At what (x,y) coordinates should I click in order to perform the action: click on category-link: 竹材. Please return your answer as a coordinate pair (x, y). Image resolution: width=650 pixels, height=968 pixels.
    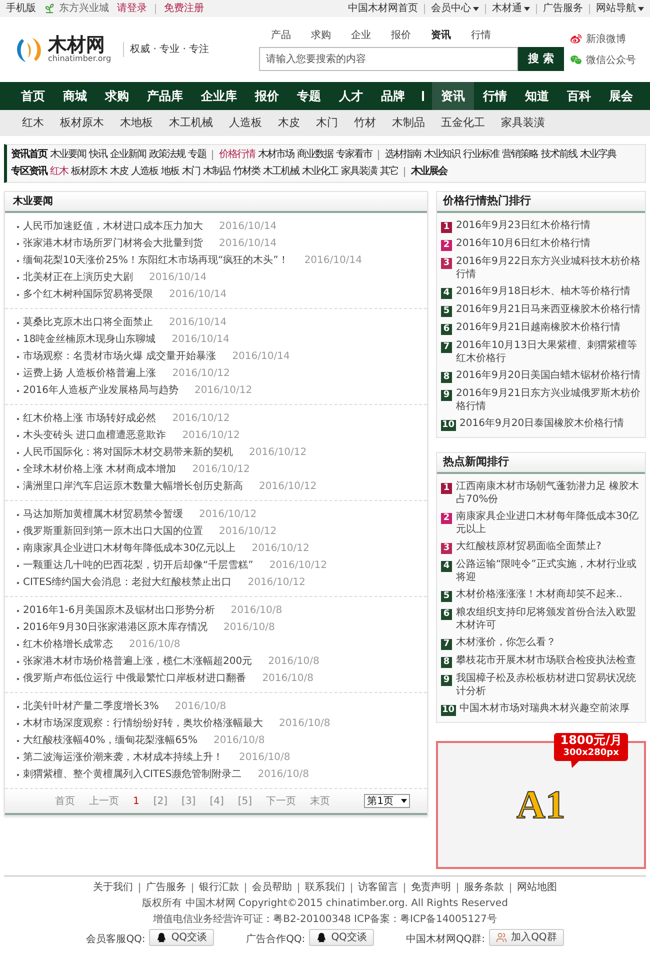
    Looking at the image, I should click on (365, 123).